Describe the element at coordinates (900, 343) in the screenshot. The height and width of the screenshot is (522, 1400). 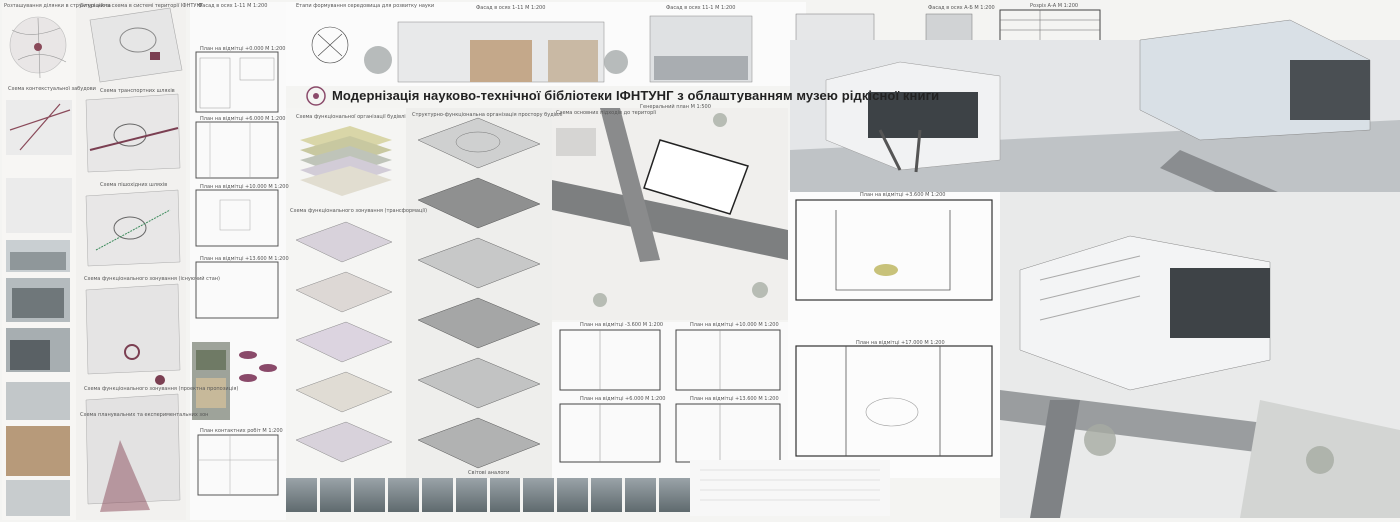
I see `caption-plan-17000: План на відмітці +17.000 М 1:200` at that location.